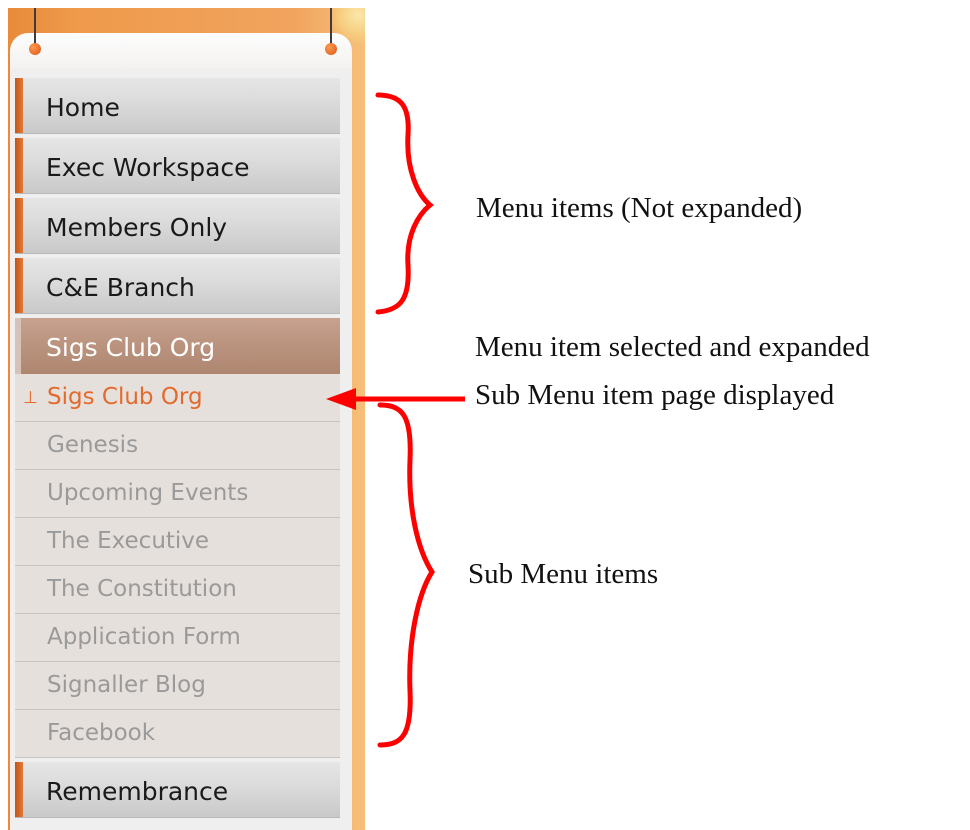 The width and height of the screenshot is (970, 830). Describe the element at coordinates (404, 203) in the screenshot. I see `brace-menu-items` at that location.